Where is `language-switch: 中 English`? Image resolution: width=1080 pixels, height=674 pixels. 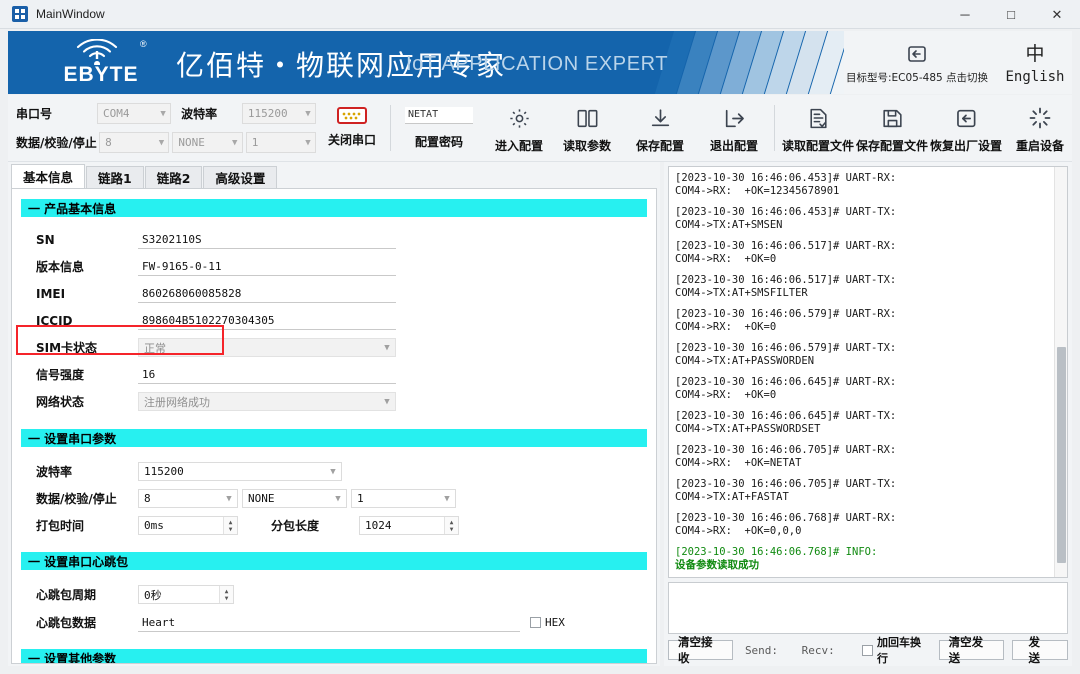 language-switch: 中 English is located at coordinates (1035, 62).